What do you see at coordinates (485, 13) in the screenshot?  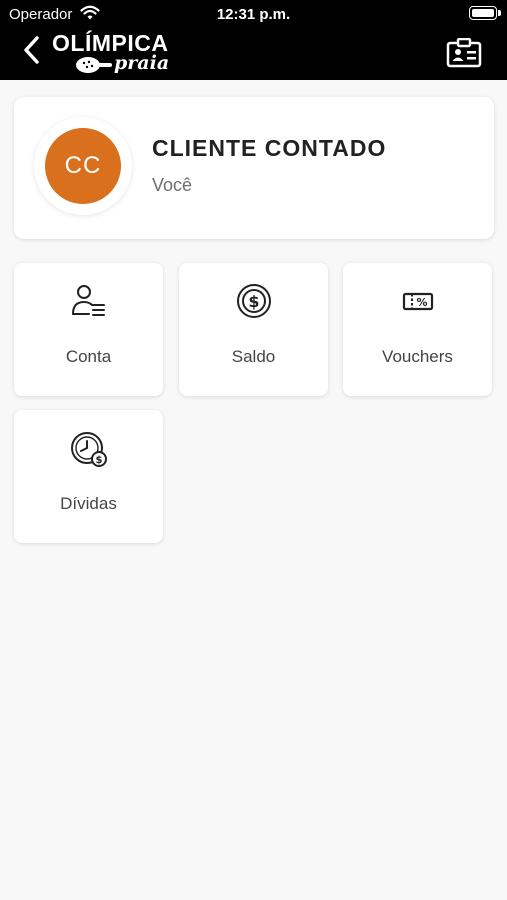 I see `battery-icon` at bounding box center [485, 13].